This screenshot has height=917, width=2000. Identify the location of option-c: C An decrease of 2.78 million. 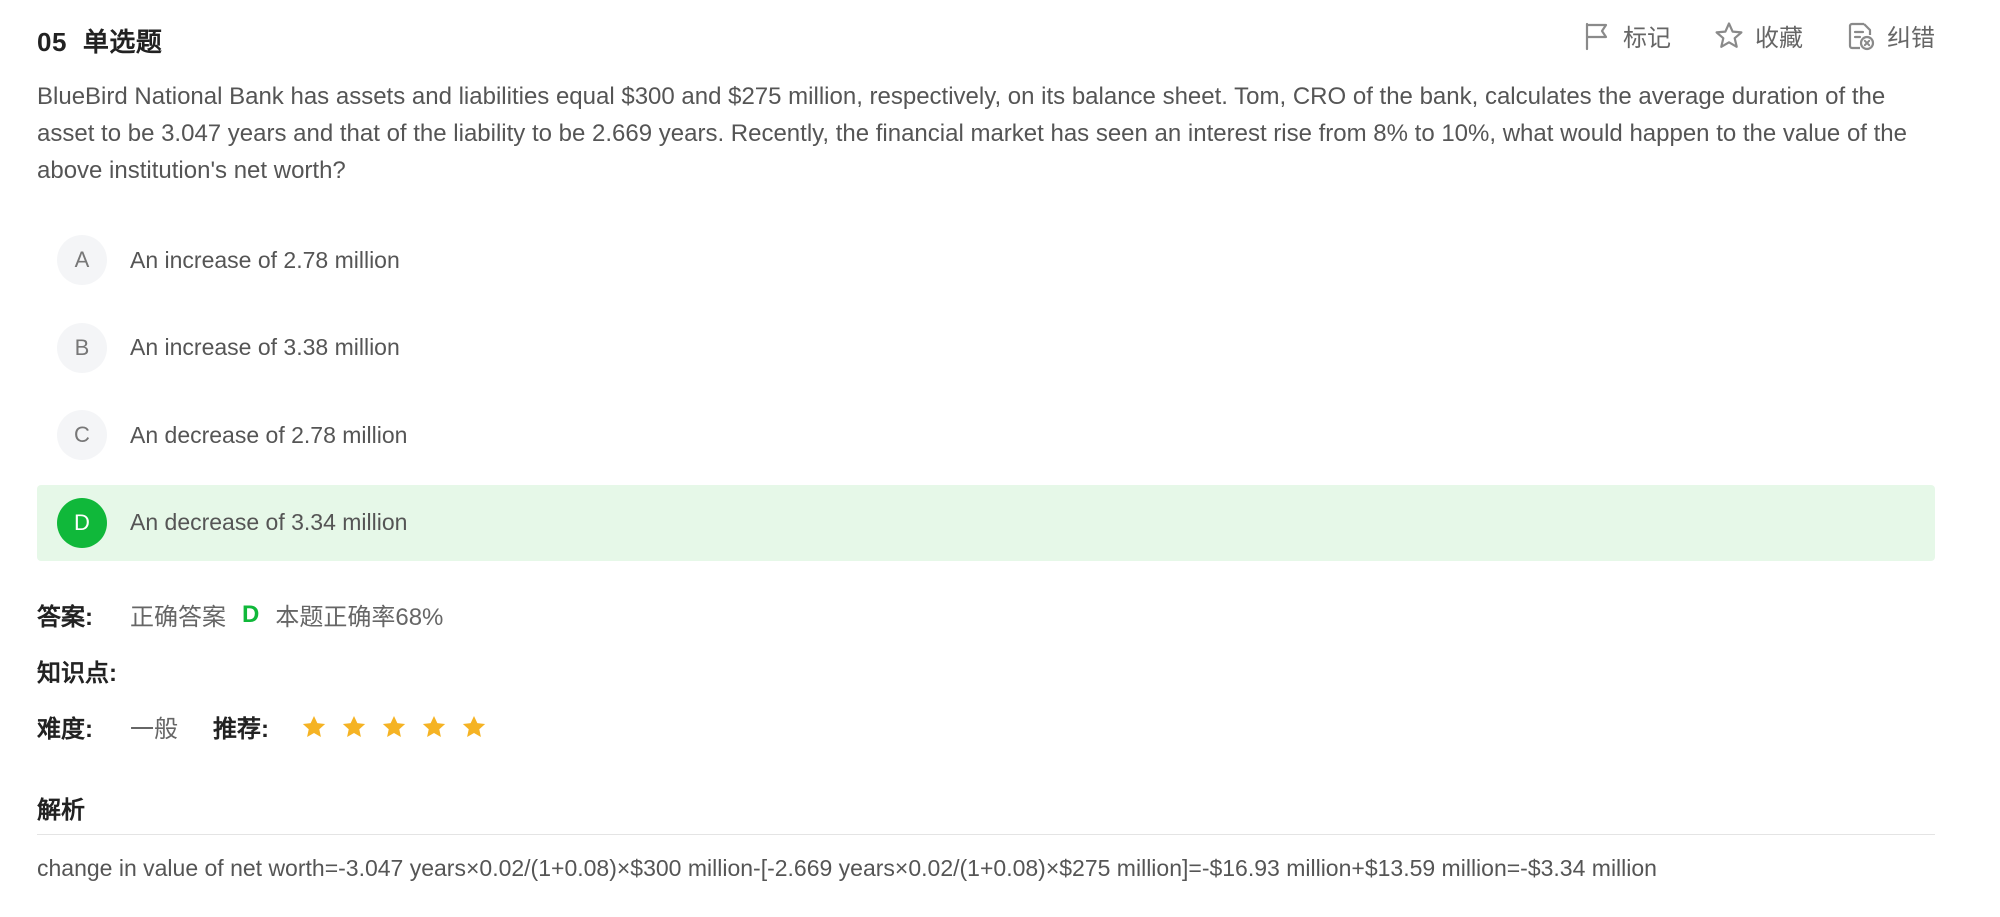
(986, 435).